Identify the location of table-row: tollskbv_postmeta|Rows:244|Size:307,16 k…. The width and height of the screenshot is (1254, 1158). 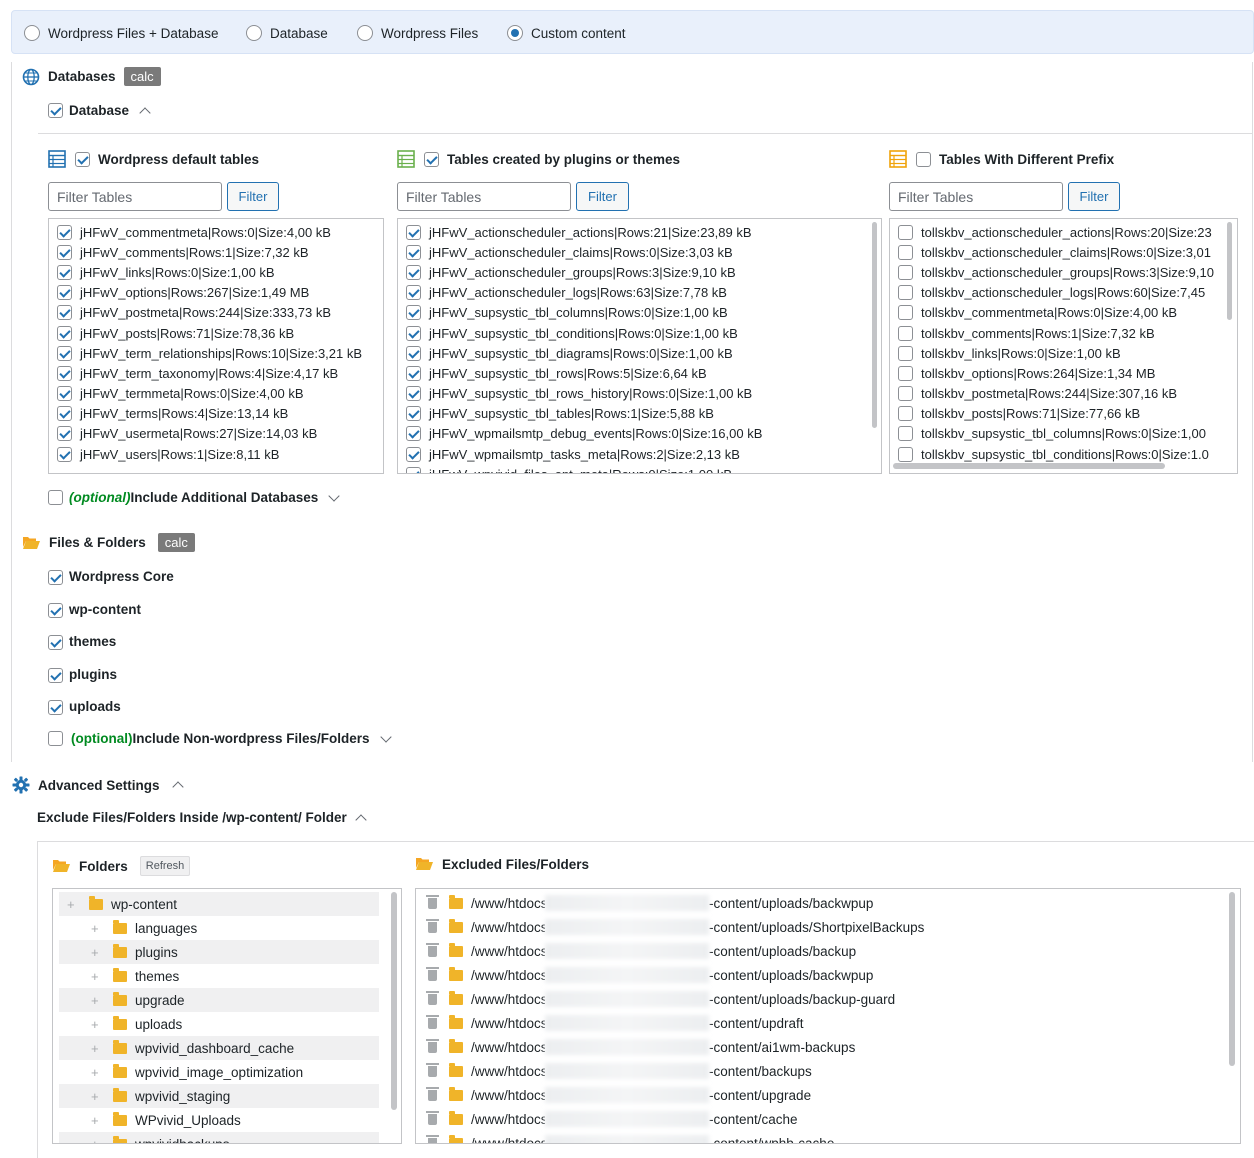
(1063, 394).